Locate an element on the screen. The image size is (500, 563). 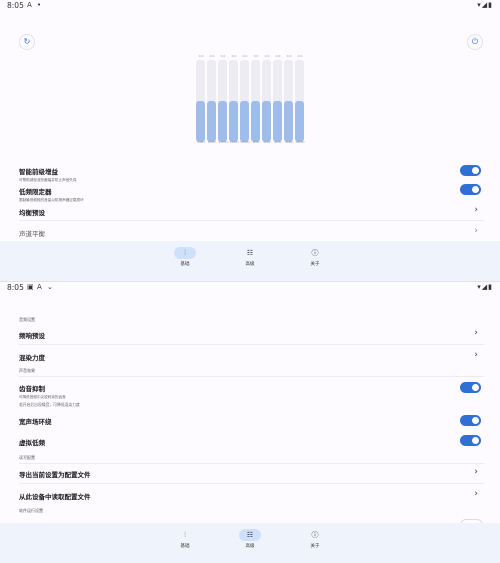
channel-balance-row: 声道平衡 is located at coordinates (251, 233).